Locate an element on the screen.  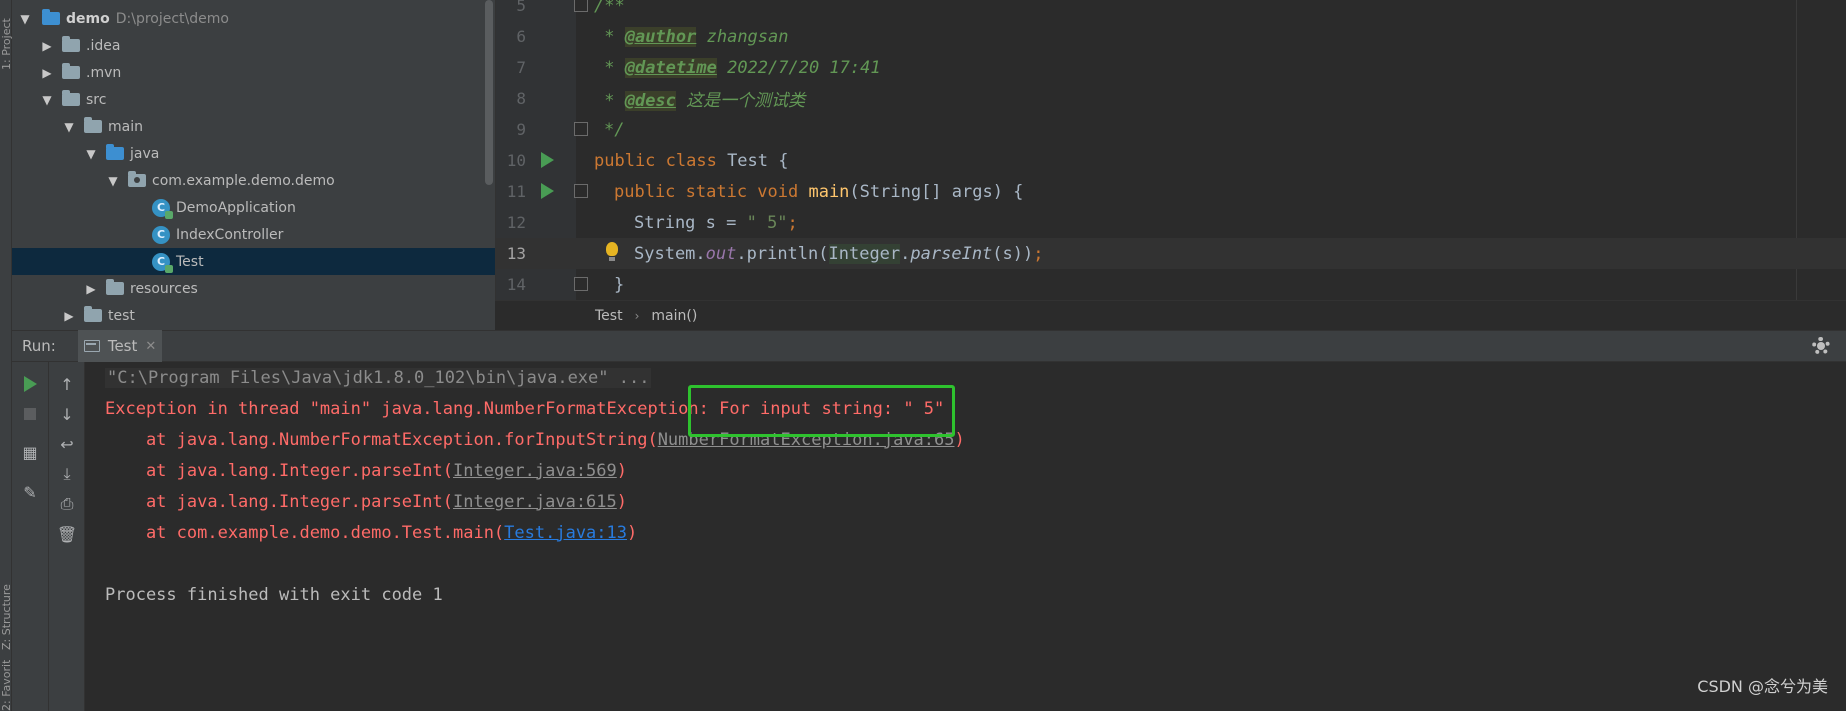
code-line-10: 10 public class Test { is located at coordinates (1171, 160).